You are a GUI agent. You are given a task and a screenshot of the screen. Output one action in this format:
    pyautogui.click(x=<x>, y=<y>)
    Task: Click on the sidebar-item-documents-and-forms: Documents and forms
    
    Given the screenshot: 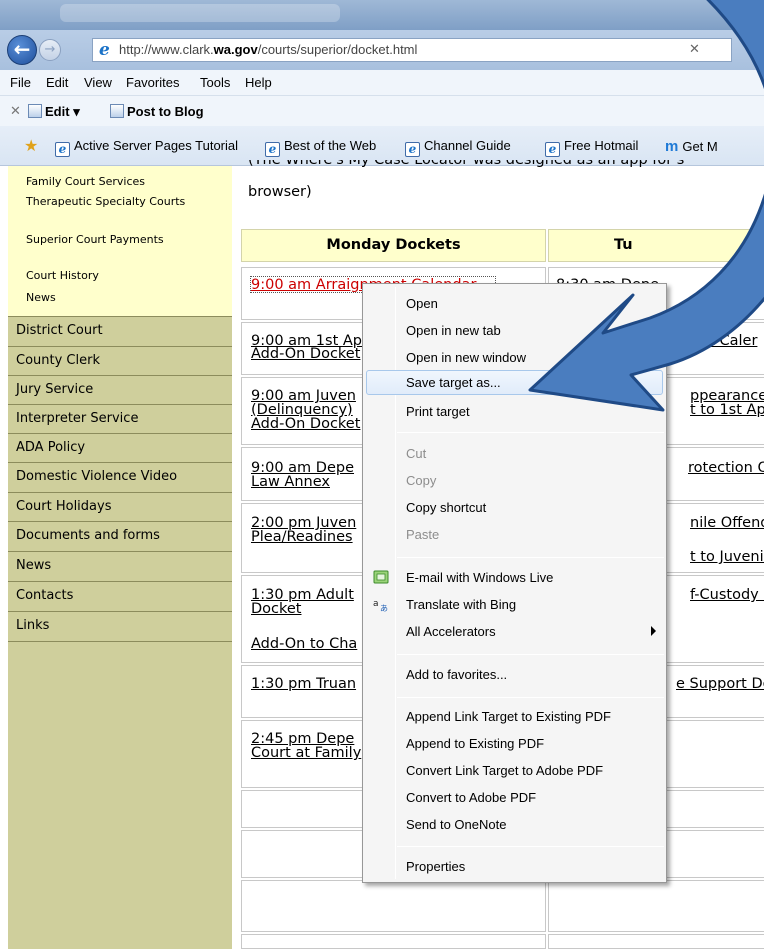 What is the action you would take?
    pyautogui.click(x=120, y=536)
    